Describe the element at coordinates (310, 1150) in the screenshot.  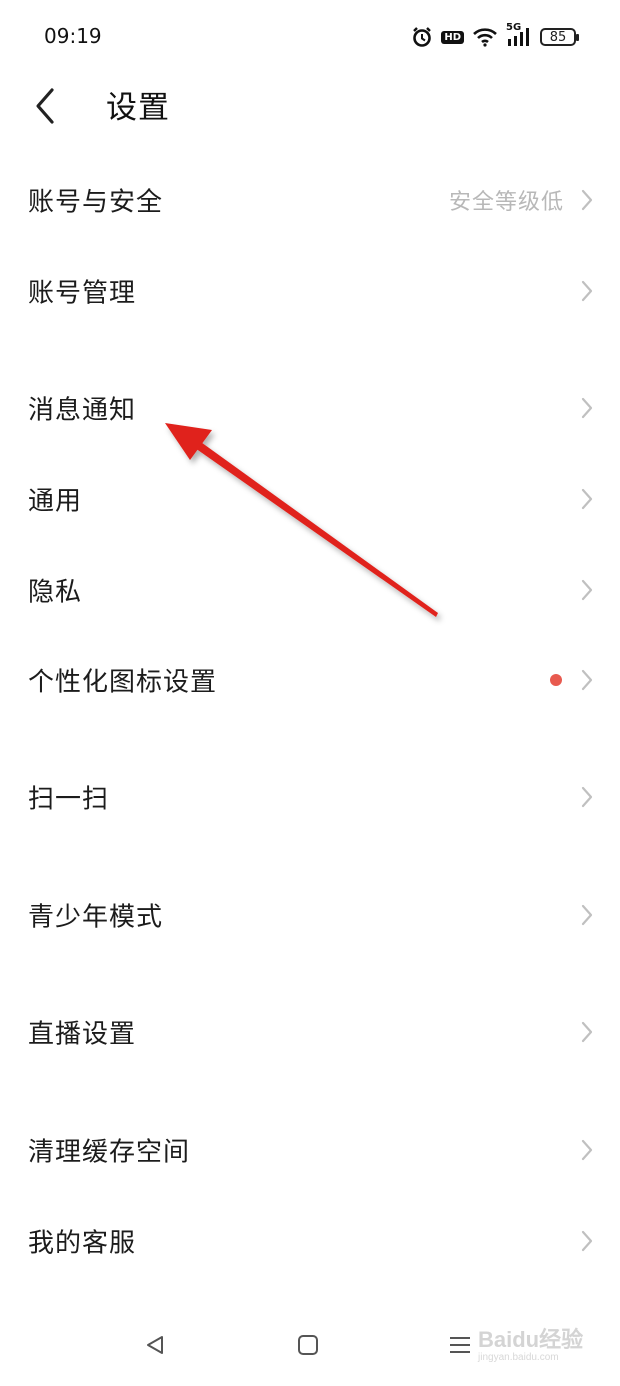
I see `settings-item-clear-cache: 清理缓存空间` at that location.